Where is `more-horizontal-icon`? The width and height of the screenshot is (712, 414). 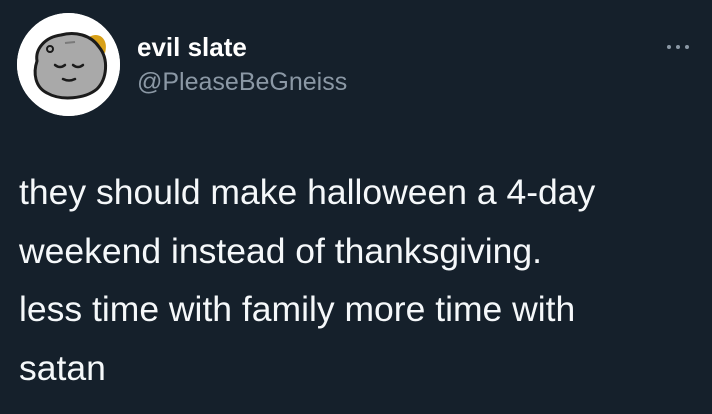
more-horizontal-icon is located at coordinates (669, 47).